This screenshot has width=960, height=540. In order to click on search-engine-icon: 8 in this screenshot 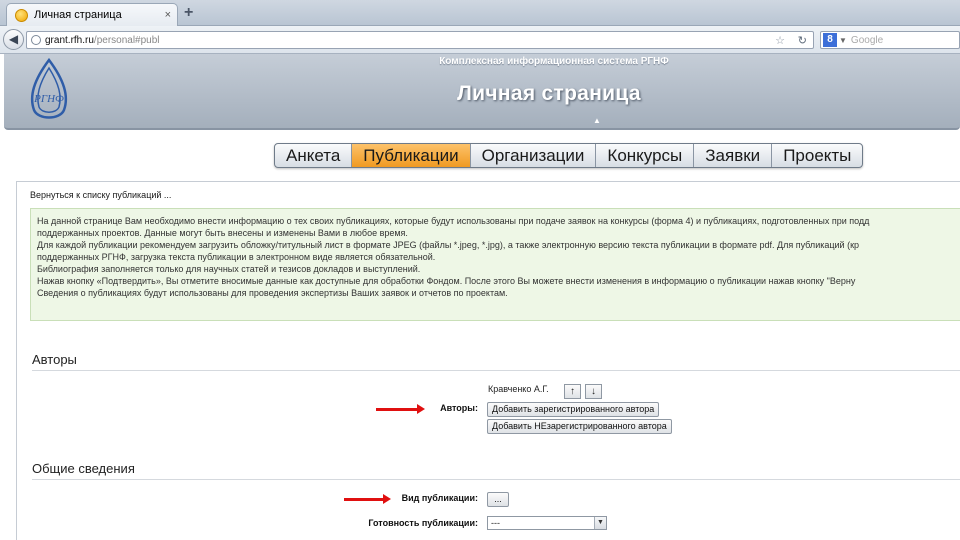, I will do `click(830, 40)`.